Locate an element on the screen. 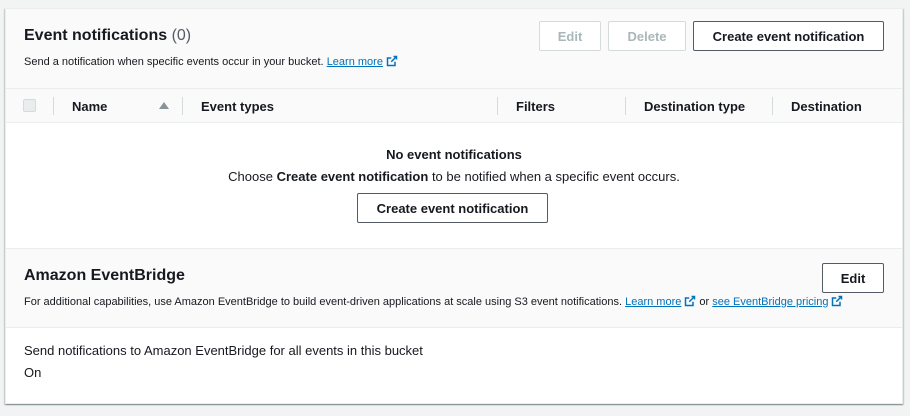 Image resolution: width=910 pixels, height=416 pixels. delete-button: Delete is located at coordinates (647, 36).